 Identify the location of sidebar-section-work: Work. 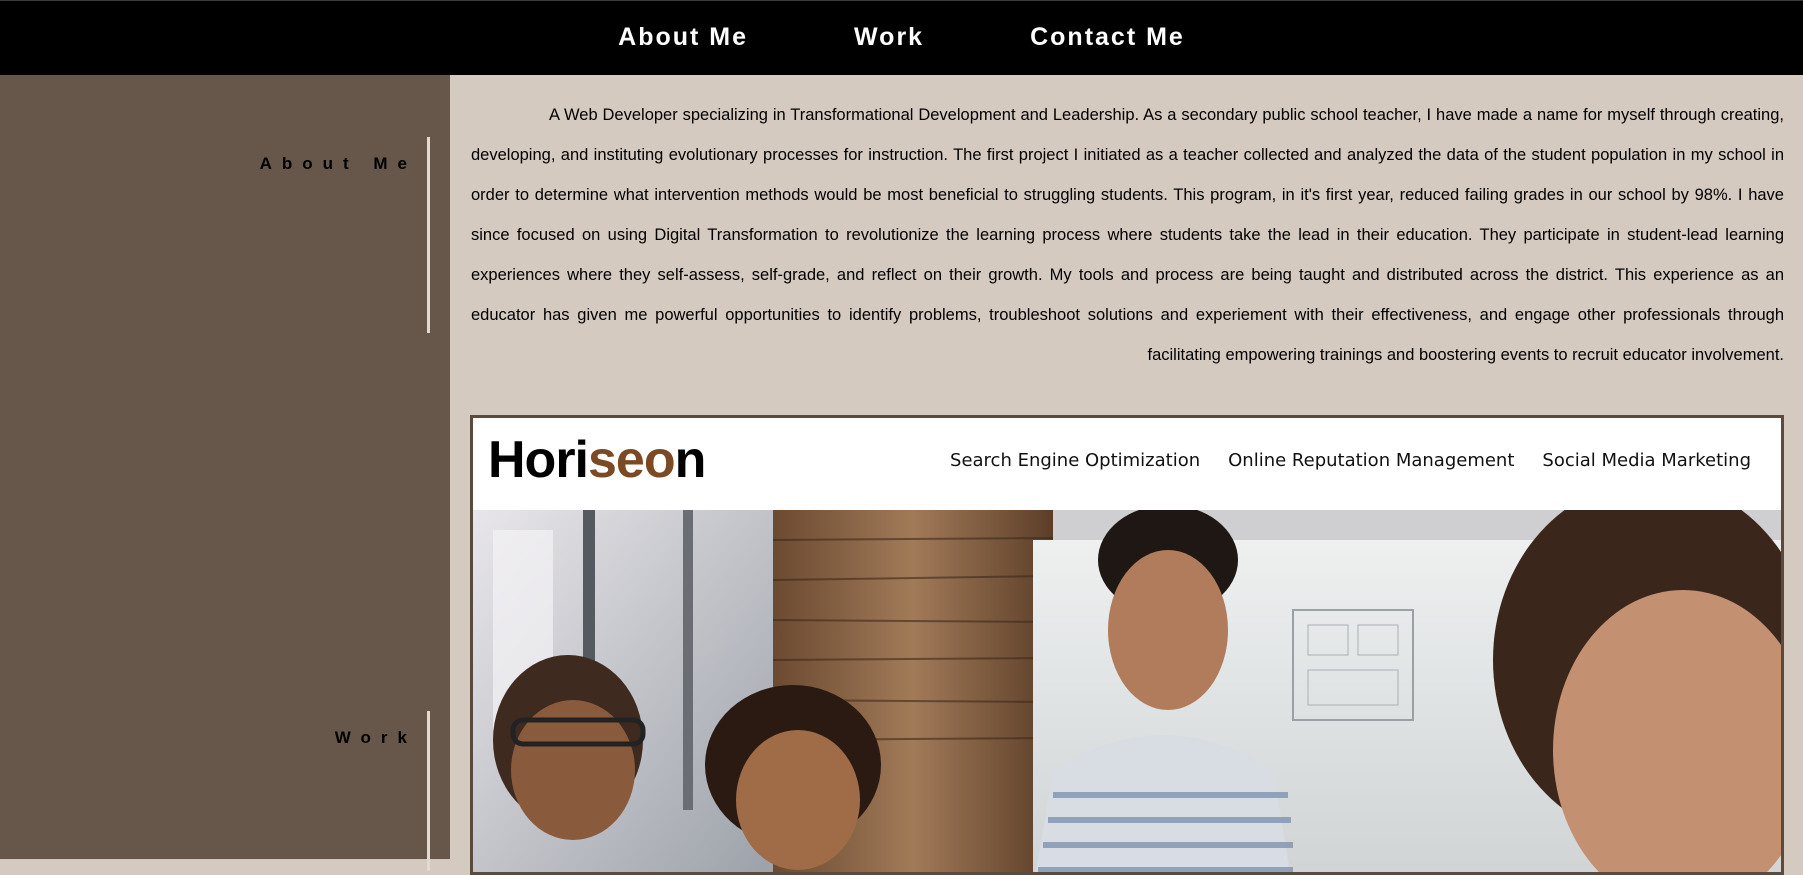
(330, 791).